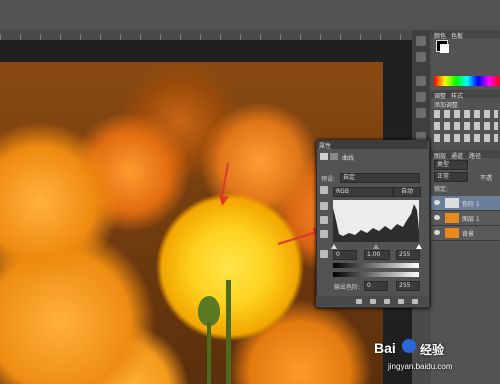 The width and height of the screenshot is (500, 384). What do you see at coordinates (452, 218) in the screenshot?
I see `layer-thumb` at bounding box center [452, 218].